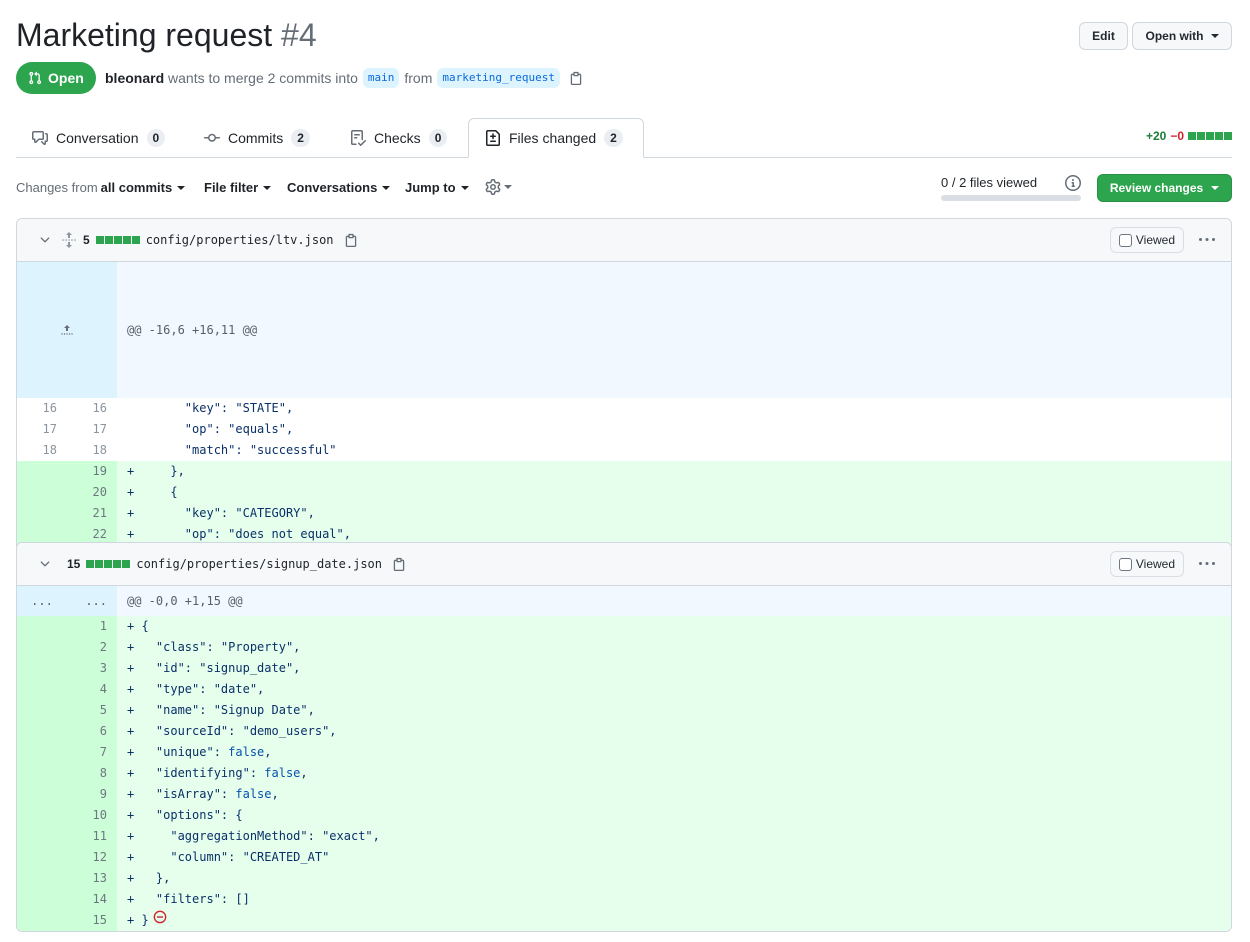 The width and height of the screenshot is (1250, 942). What do you see at coordinates (240, 240) in the screenshot?
I see `file-path: config/properties/ltv.json` at bounding box center [240, 240].